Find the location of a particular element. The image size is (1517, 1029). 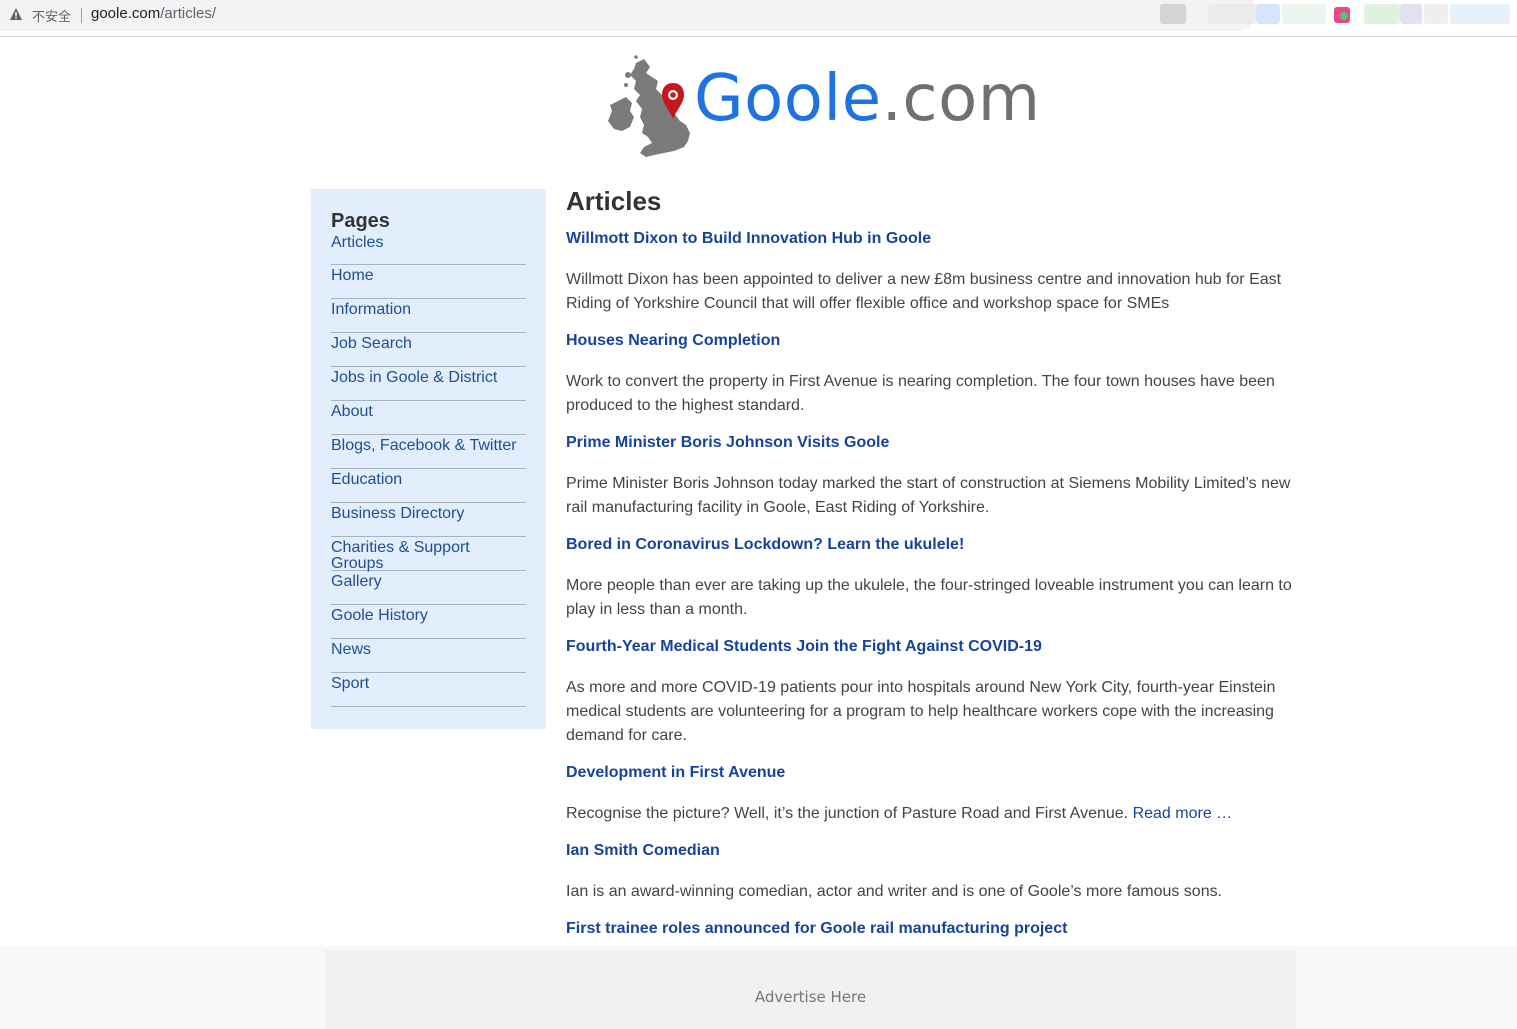

site-logo: Goole.com is located at coordinates (823, 108).